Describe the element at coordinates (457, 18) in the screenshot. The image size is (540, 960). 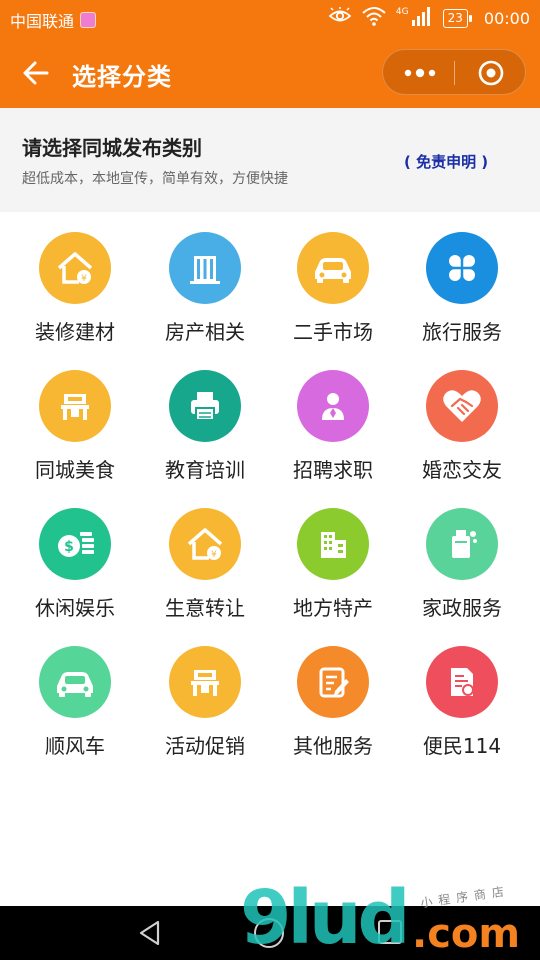
I see `battery-indicator: 23` at that location.